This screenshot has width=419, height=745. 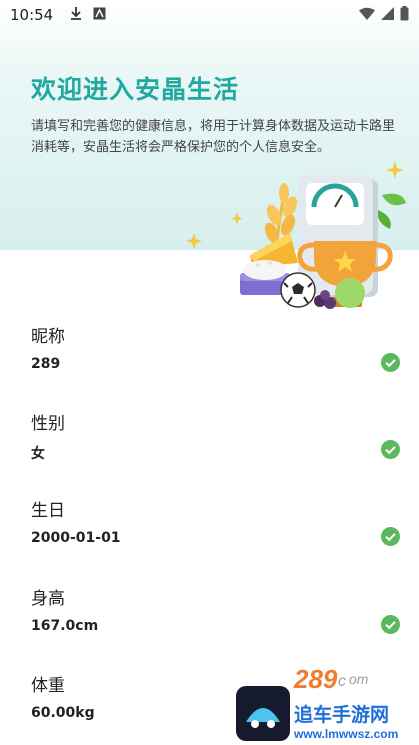 I want to click on watermark-logo: 289 c om 追车手游网 www.lmwwsz.com, so click(x=327, y=704).